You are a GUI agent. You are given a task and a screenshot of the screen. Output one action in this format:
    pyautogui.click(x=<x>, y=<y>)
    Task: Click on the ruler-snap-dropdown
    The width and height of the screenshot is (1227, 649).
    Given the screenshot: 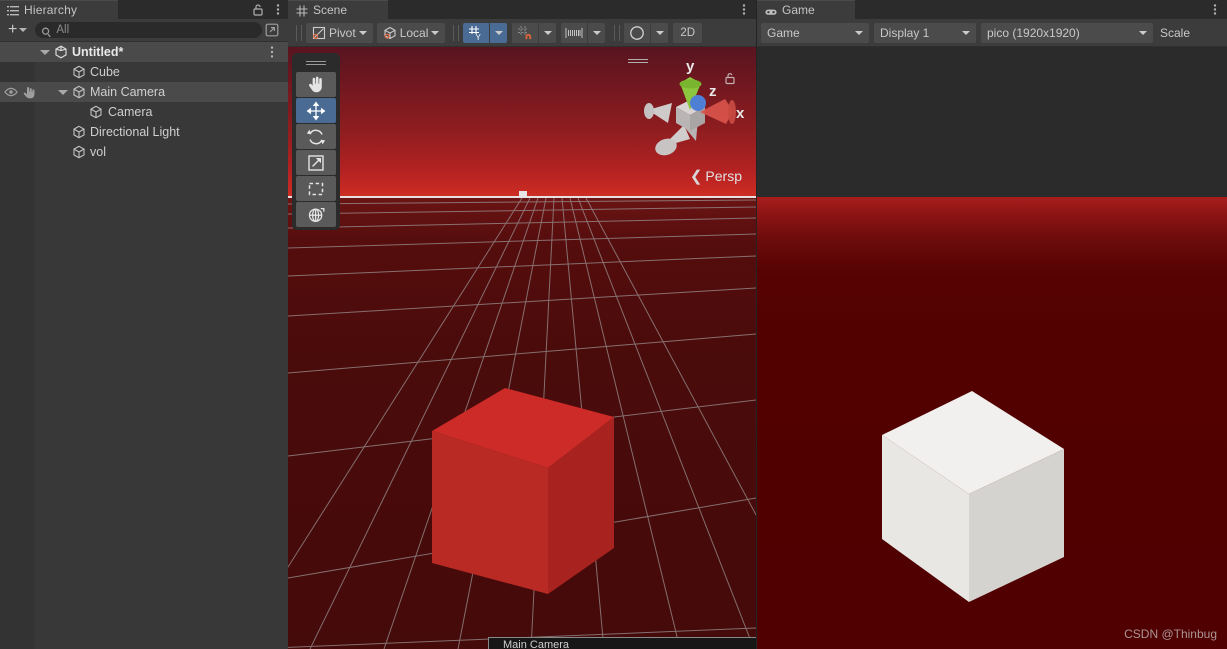 What is the action you would take?
    pyautogui.click(x=596, y=32)
    